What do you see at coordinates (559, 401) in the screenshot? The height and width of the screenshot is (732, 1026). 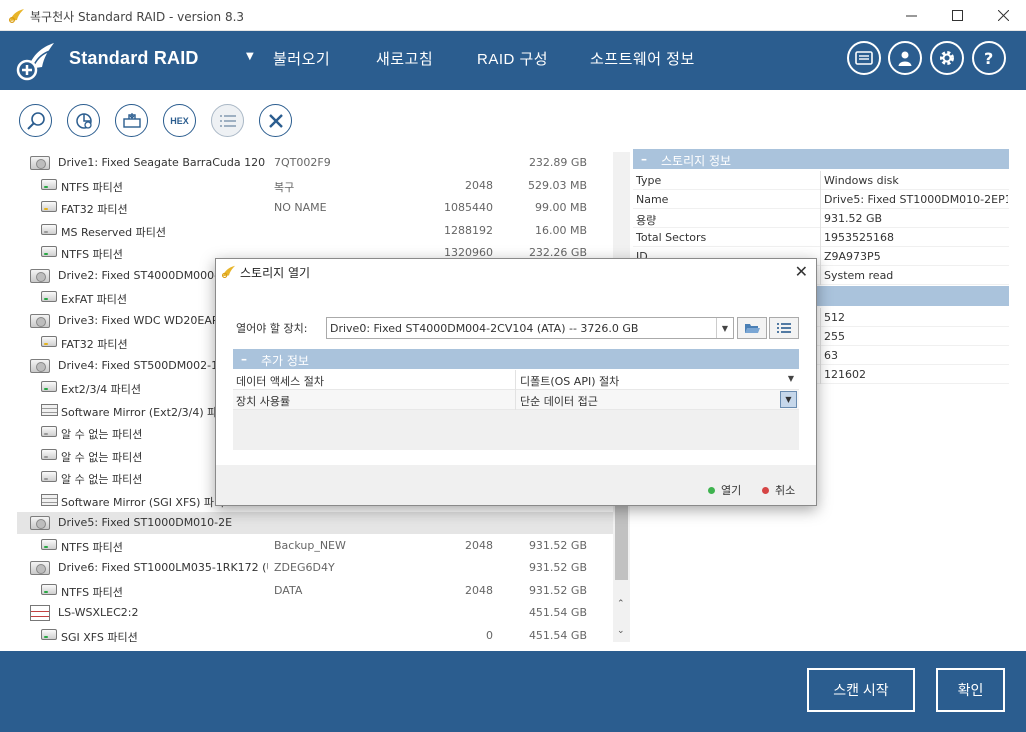 I see `device-usage-value: 단순 데이터 접근` at bounding box center [559, 401].